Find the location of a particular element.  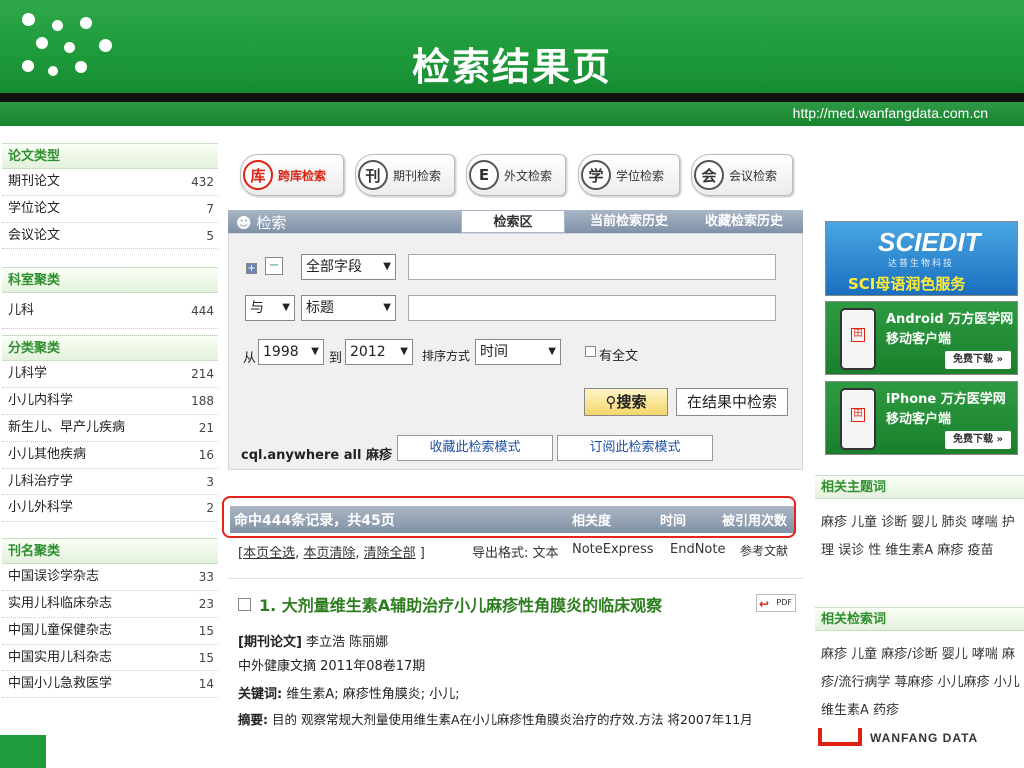

facet-item: 小儿内科学 188 is located at coordinates (110, 401).